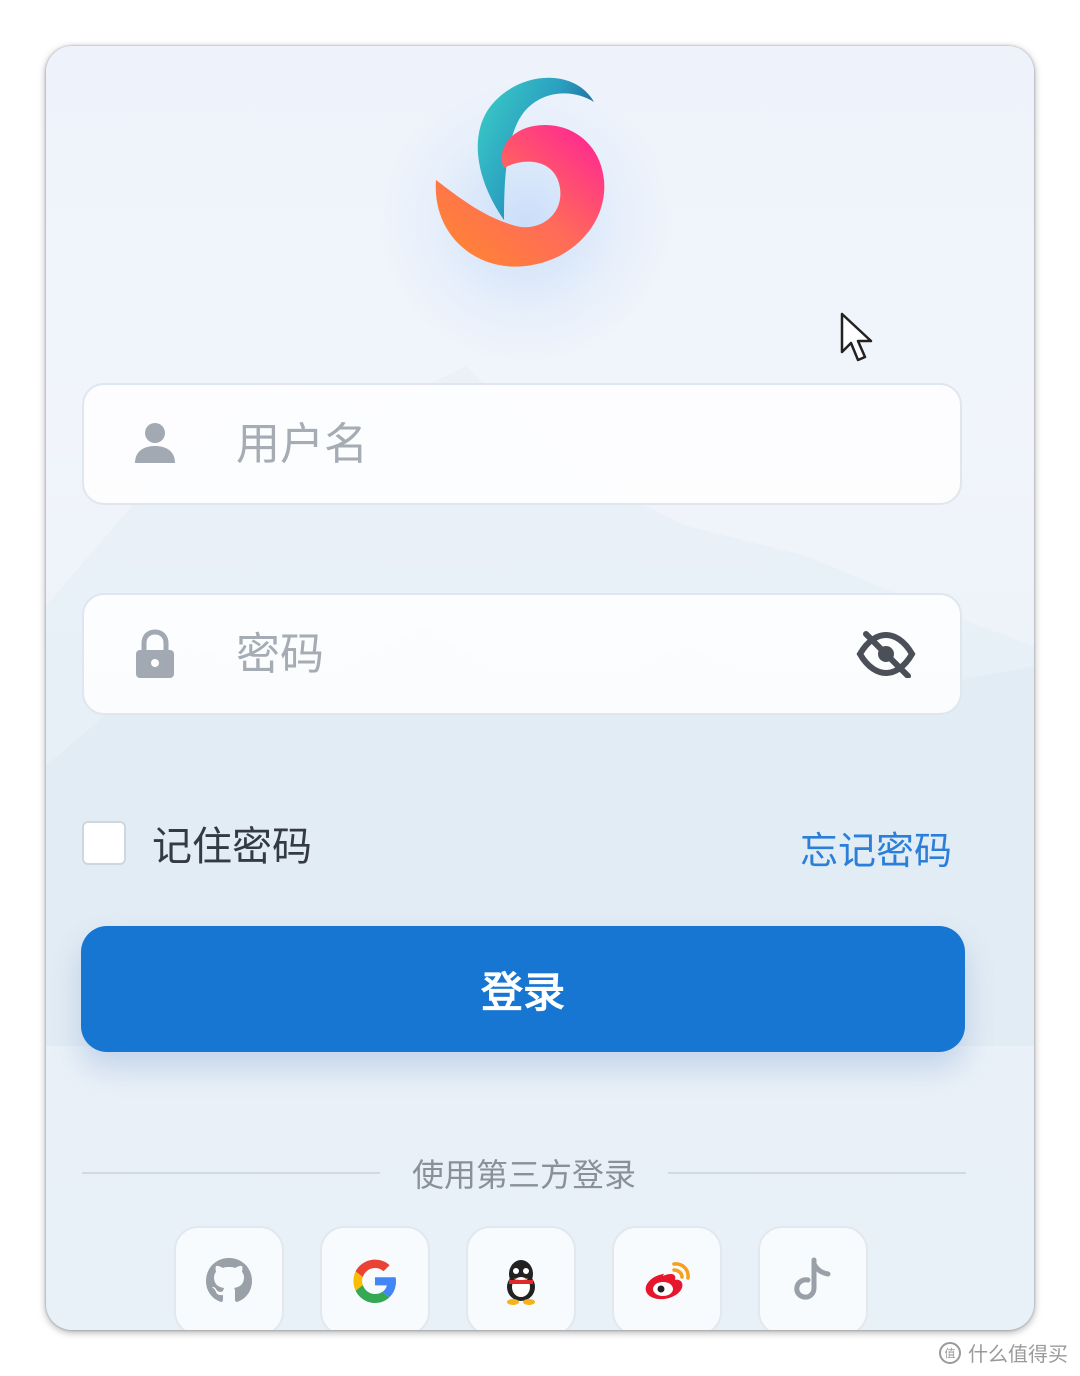 The width and height of the screenshot is (1080, 1376). Describe the element at coordinates (856, 337) in the screenshot. I see `mouse-cursor-icon` at that location.